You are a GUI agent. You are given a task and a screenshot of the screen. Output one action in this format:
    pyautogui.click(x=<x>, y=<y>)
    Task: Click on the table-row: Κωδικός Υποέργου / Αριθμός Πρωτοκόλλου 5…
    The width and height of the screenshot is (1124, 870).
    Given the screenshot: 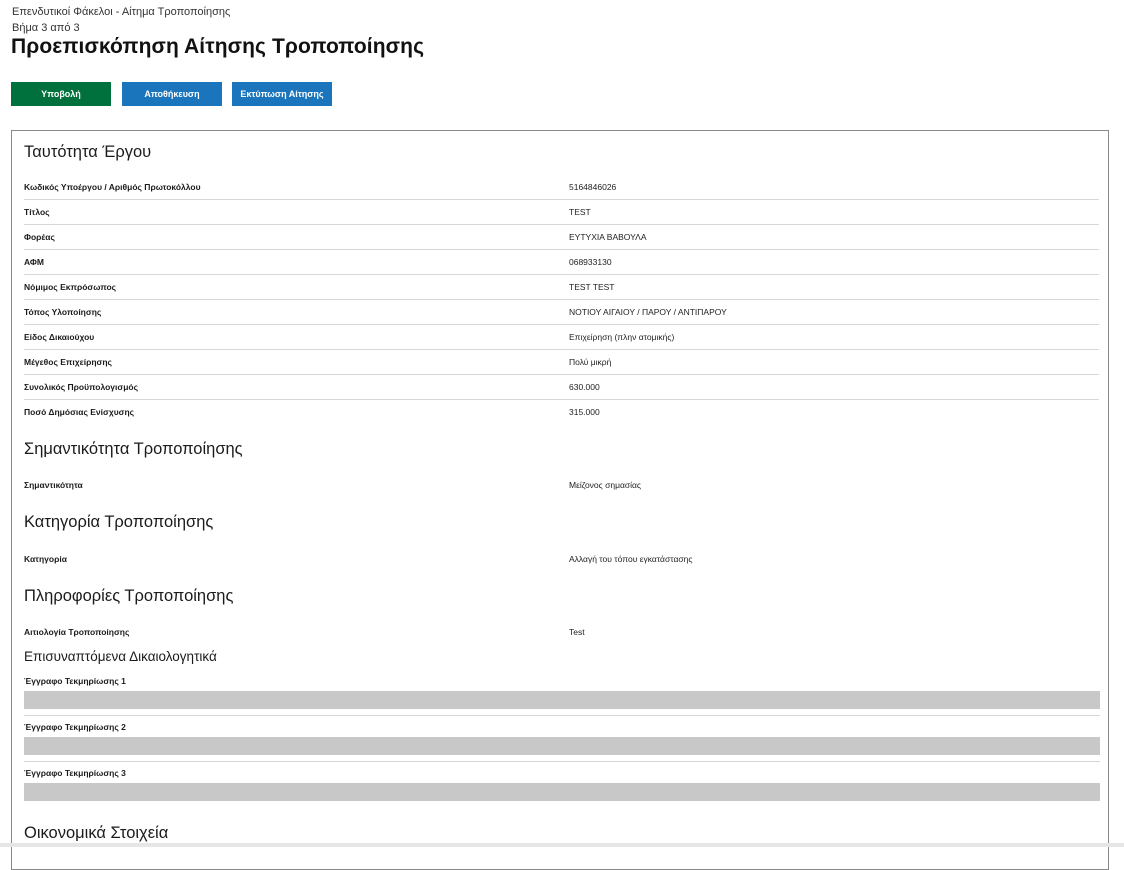 What is the action you would take?
    pyautogui.click(x=561, y=187)
    